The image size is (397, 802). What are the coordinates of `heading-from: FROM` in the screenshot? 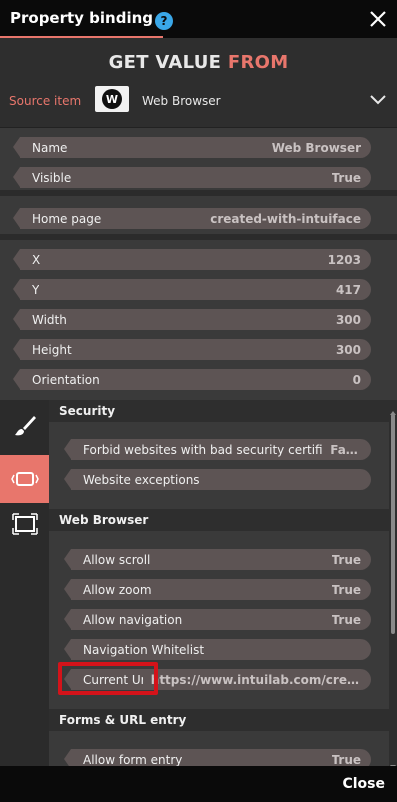 It's located at (258, 62).